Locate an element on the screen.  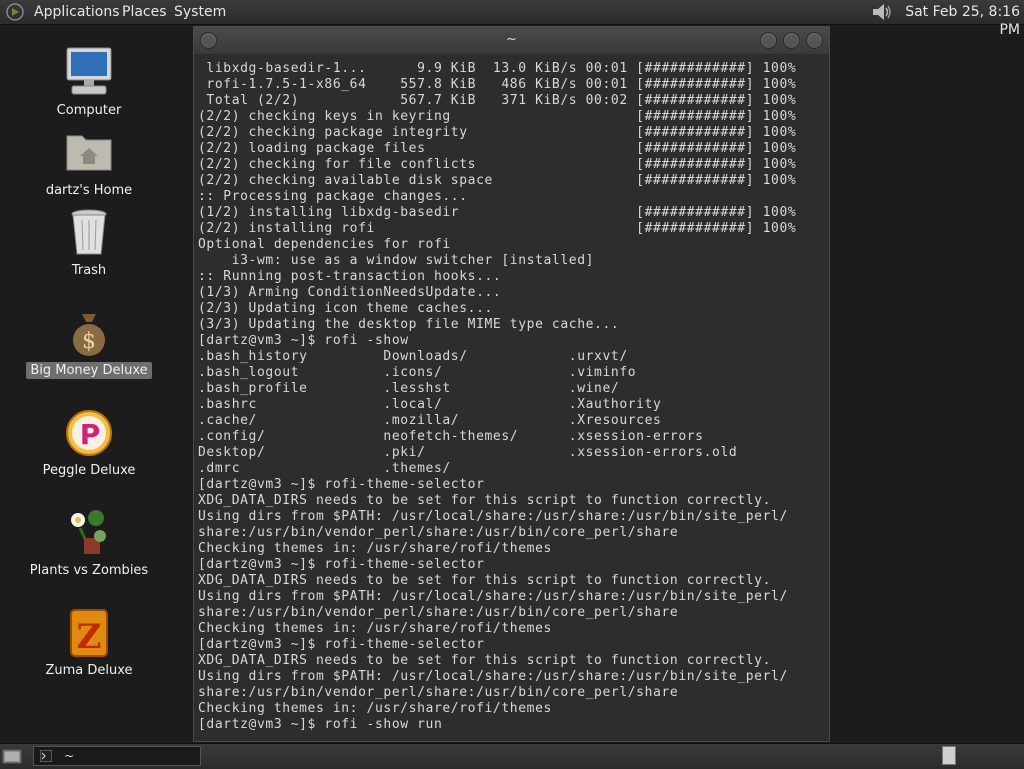
terminal-line: [dartz@vm3 ~]$ rofi -show run is located at coordinates (320, 724).